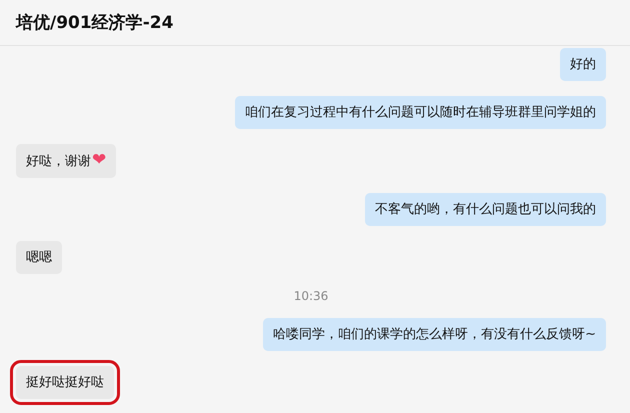 The height and width of the screenshot is (413, 630). What do you see at coordinates (434, 334) in the screenshot?
I see `message-bubble: 哈喽同学，咱们的课学的怎么样呀，有没有什么反馈呀~` at bounding box center [434, 334].